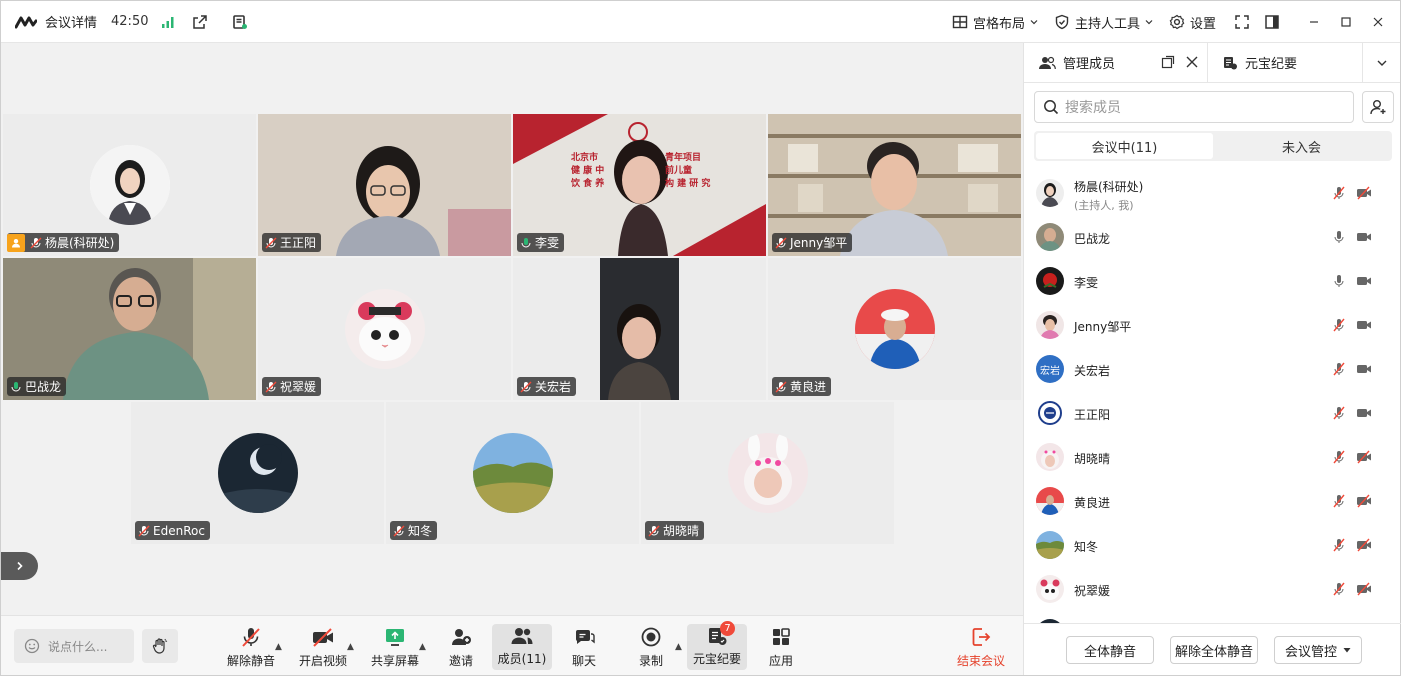 This screenshot has height=676, width=1401. What do you see at coordinates (1192, 62) in the screenshot?
I see `close-icon` at bounding box center [1192, 62].